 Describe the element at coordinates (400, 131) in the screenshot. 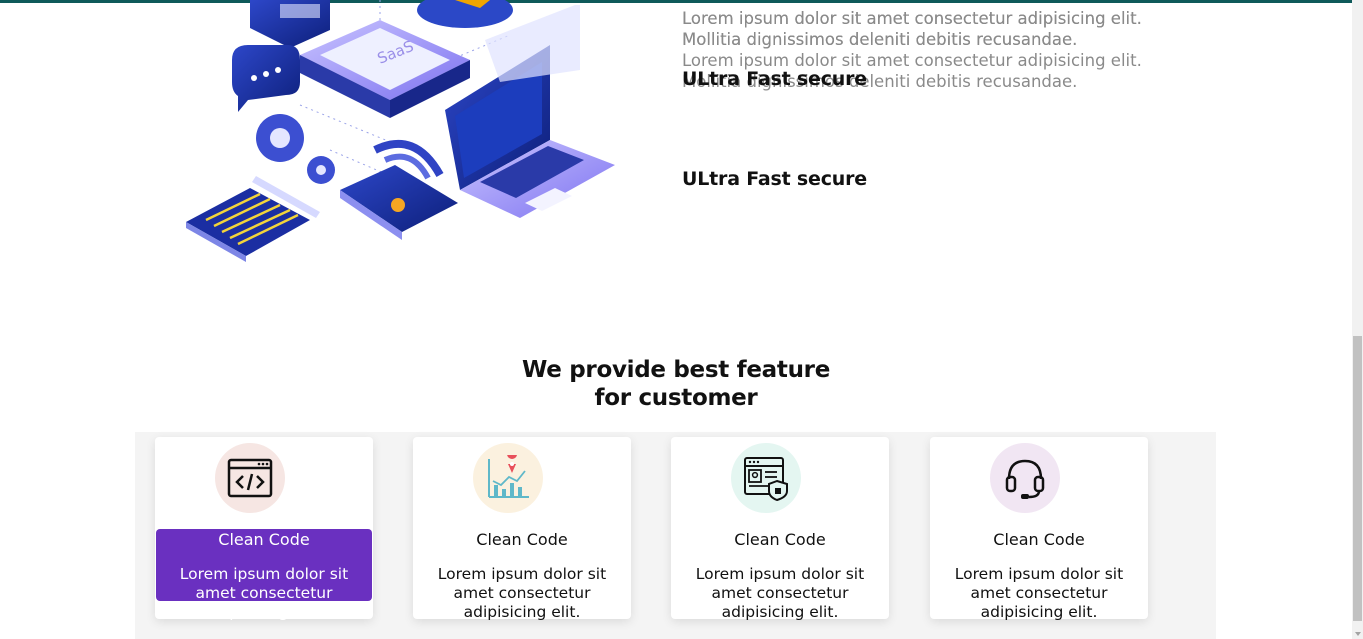

I see `saas-illustration: SaaS` at that location.